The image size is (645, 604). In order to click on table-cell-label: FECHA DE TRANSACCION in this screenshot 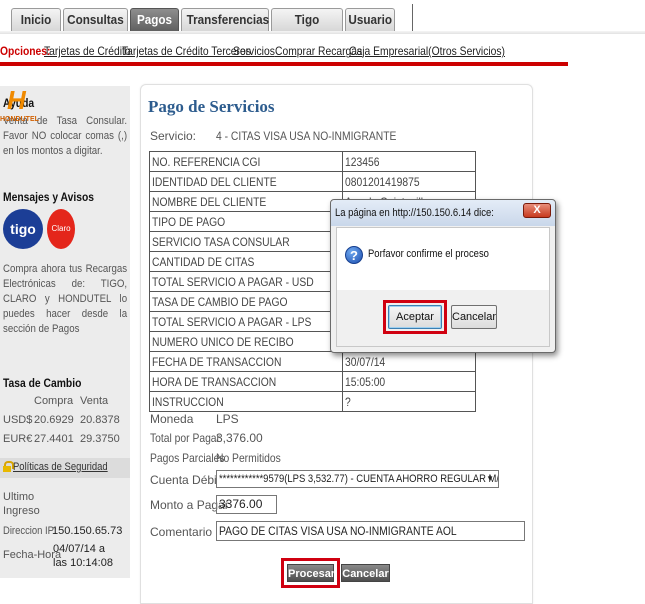, I will do `click(246, 361)`.